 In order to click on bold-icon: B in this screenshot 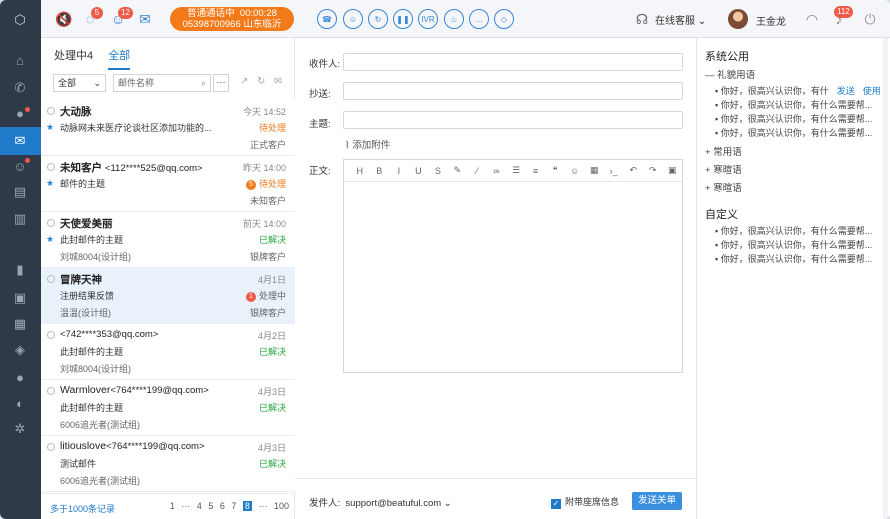, I will do `click(380, 171)`.